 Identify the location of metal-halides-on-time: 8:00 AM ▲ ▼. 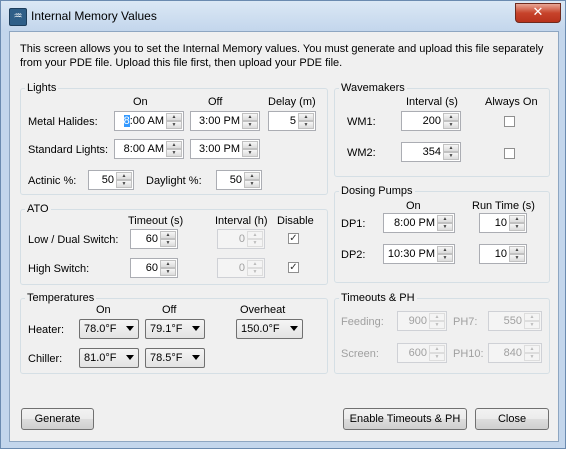
(149, 121).